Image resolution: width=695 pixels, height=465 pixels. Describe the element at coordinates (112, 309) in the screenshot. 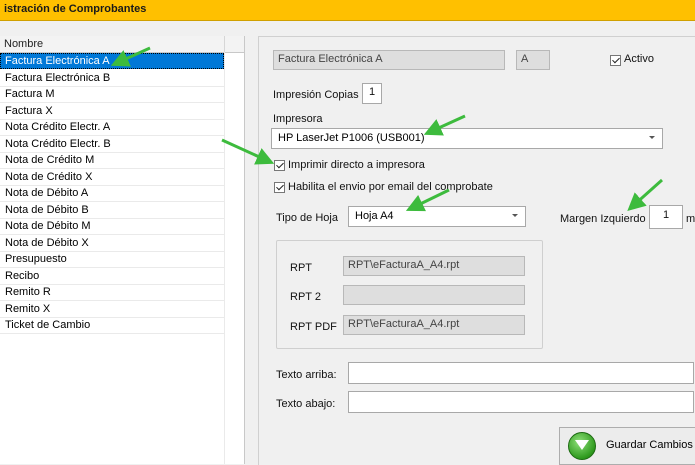

I see `list-item: Remito X` at that location.